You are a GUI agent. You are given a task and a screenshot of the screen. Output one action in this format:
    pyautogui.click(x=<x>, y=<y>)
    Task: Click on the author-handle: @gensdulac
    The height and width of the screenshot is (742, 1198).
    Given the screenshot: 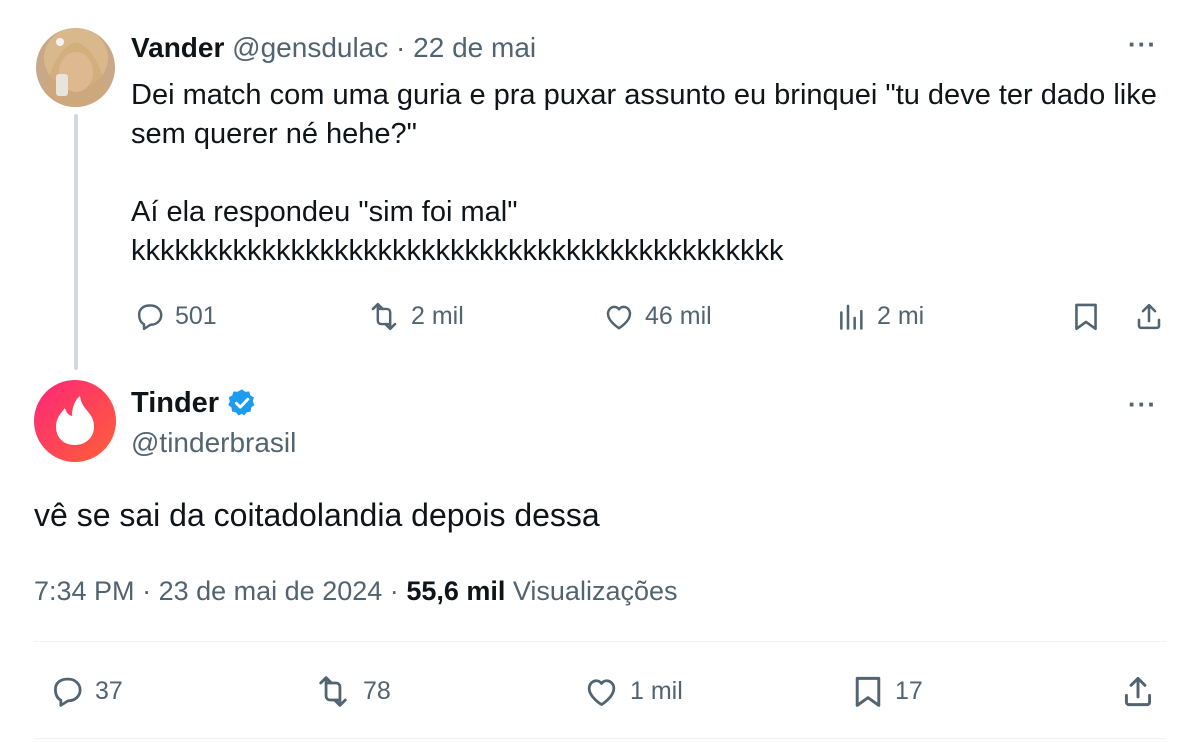 What is the action you would take?
    pyautogui.click(x=310, y=47)
    